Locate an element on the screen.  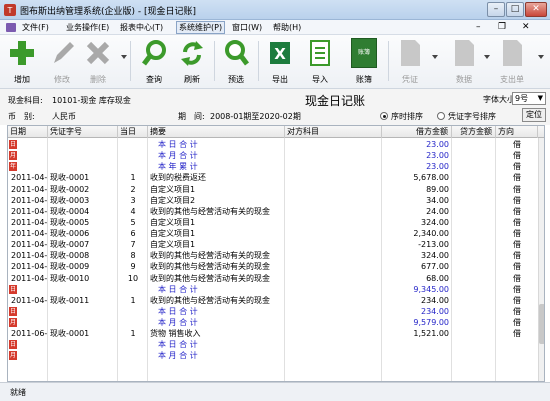
voucher-dropdown-caret is located at coordinates (435, 57).